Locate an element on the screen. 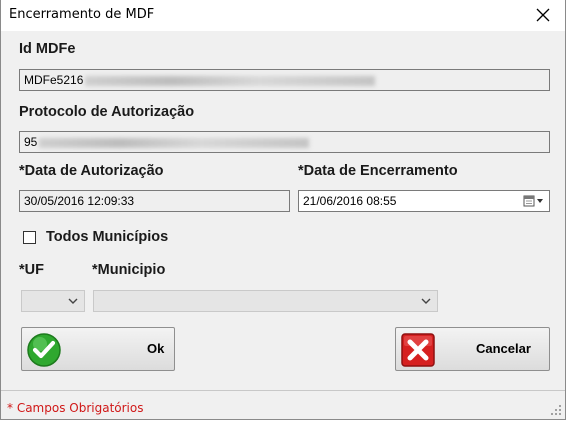  data-encerramento-value: 21/06/2016 08:55 is located at coordinates (350, 201).